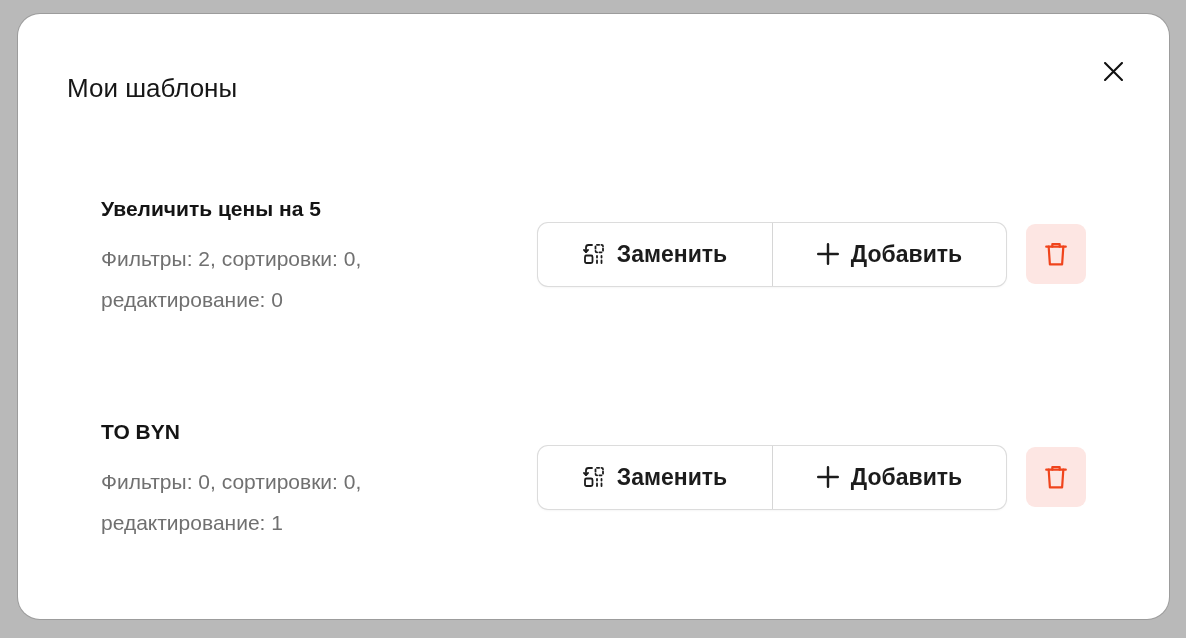  I want to click on dialog-title: Мои шаблоны, so click(152, 88).